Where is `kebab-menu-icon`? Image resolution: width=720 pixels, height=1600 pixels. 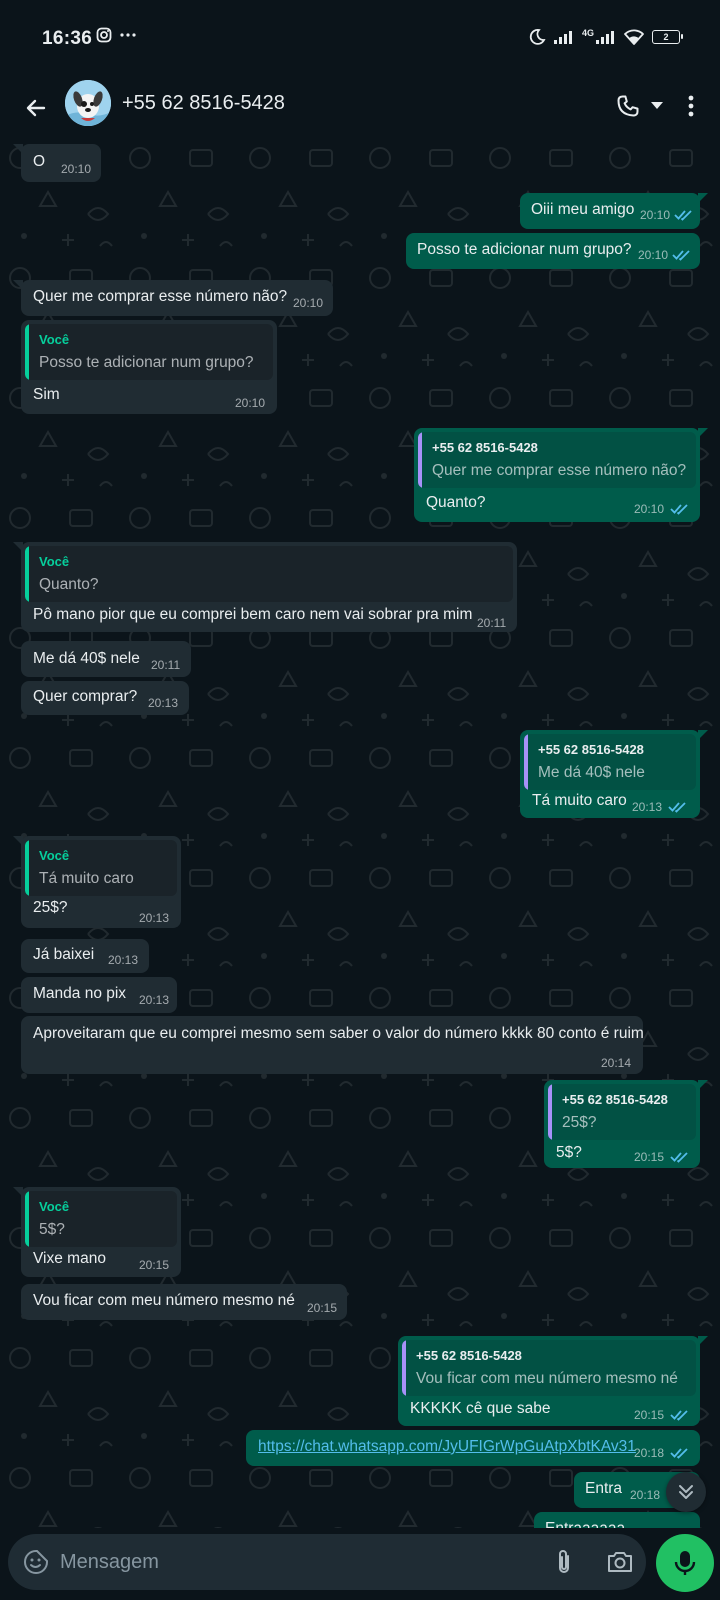 kebab-menu-icon is located at coordinates (691, 106).